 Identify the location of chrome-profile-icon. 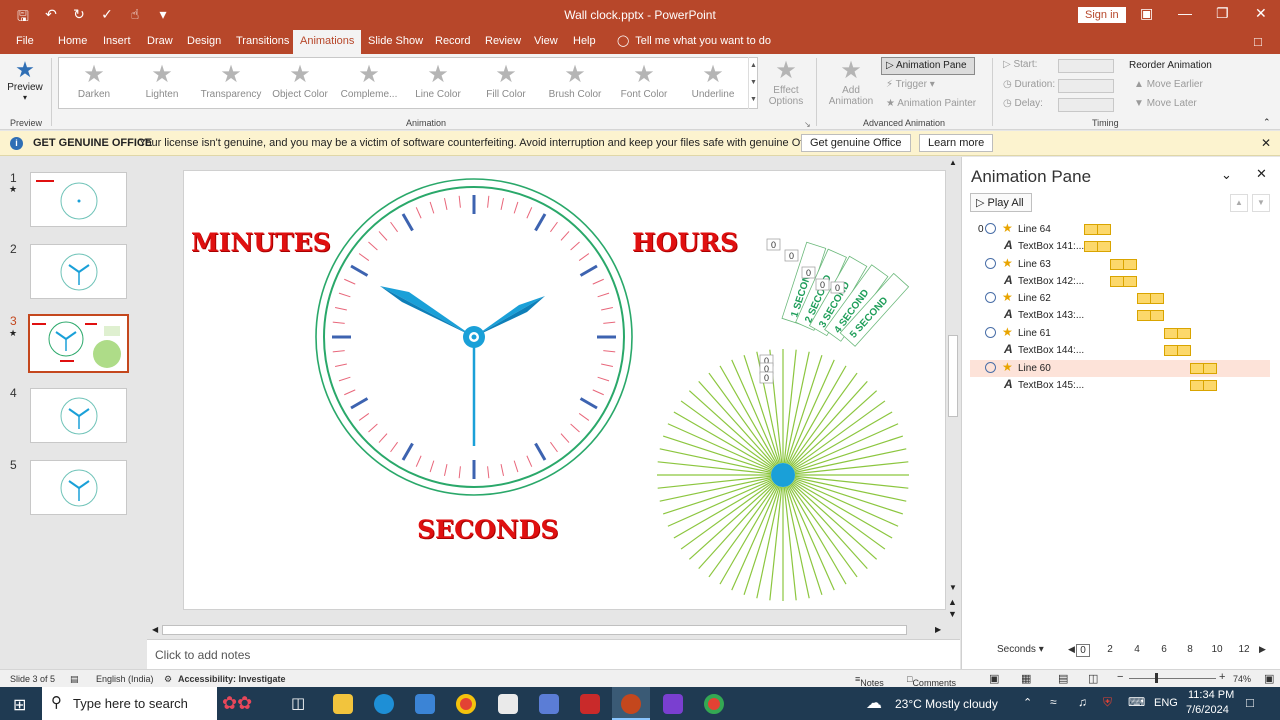
(714, 704).